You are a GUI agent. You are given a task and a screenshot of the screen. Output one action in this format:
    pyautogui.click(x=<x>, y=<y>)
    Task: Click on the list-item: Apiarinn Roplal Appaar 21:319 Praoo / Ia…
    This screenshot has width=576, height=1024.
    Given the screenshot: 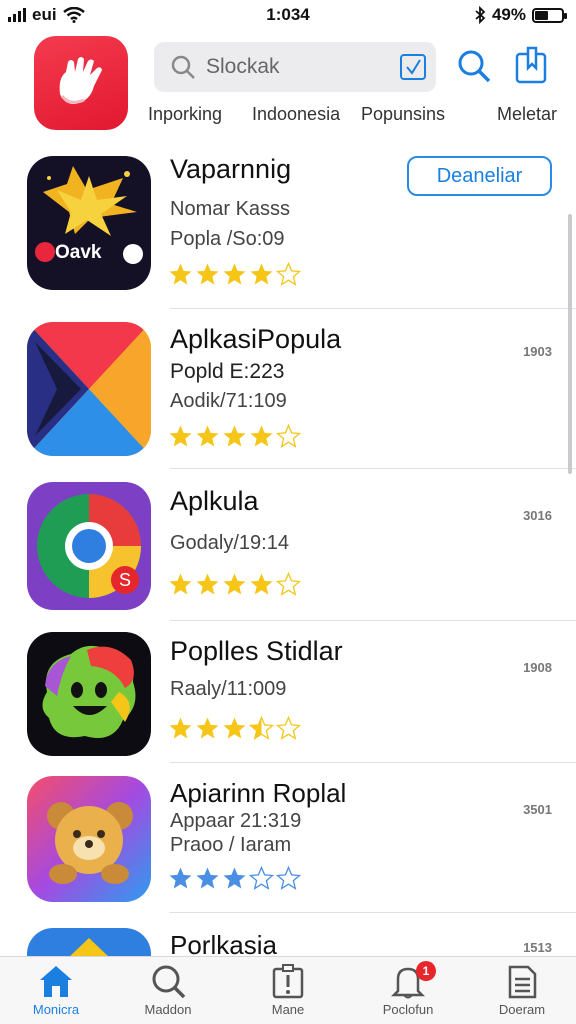 What is the action you would take?
    pyautogui.click(x=288, y=843)
    